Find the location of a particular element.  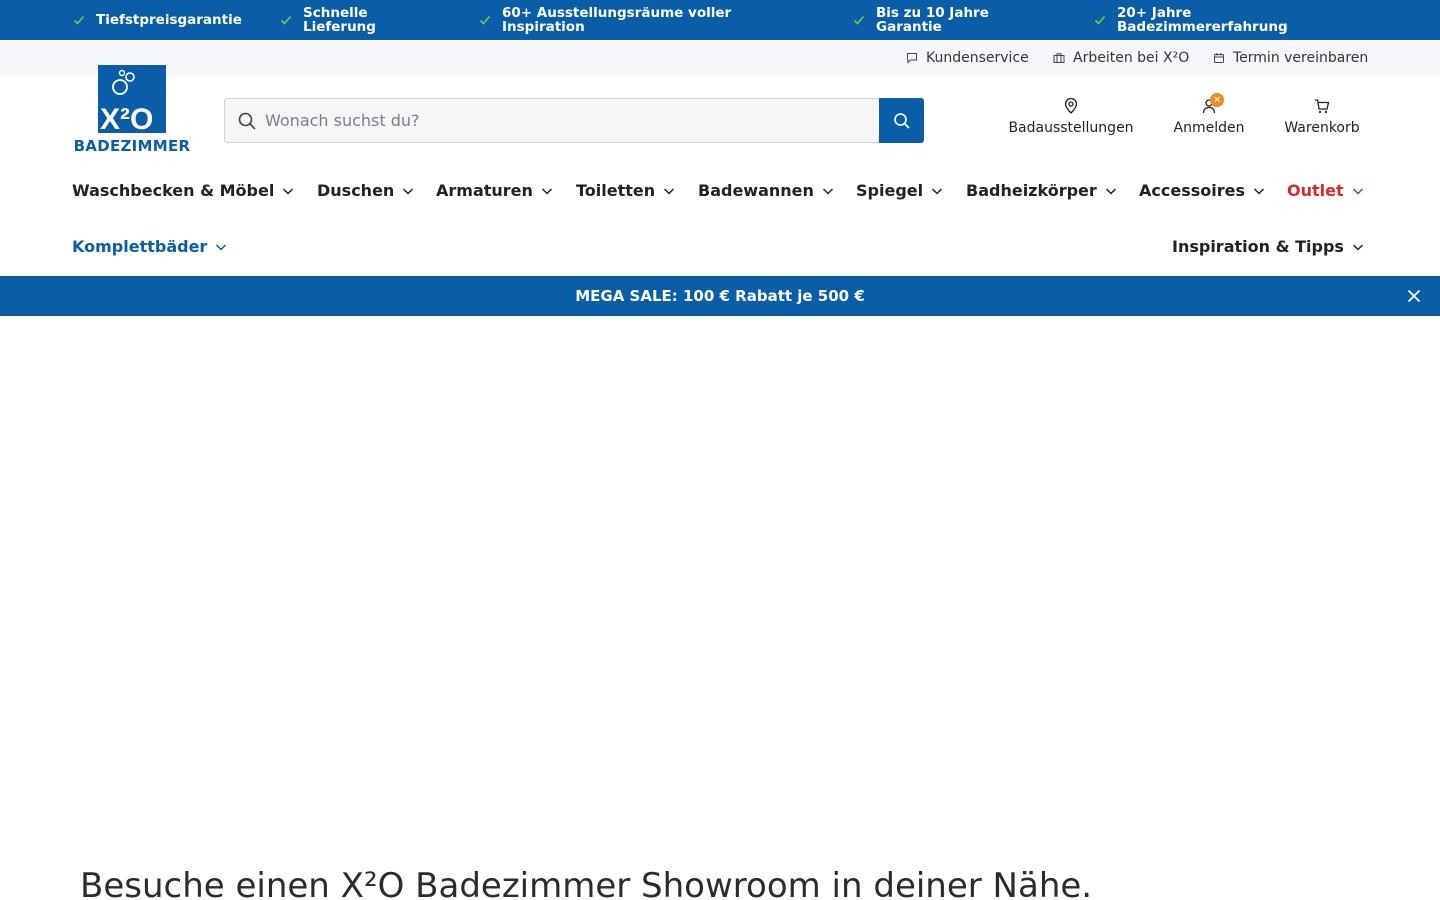

logo-mark-text: X²O is located at coordinates (126, 118).